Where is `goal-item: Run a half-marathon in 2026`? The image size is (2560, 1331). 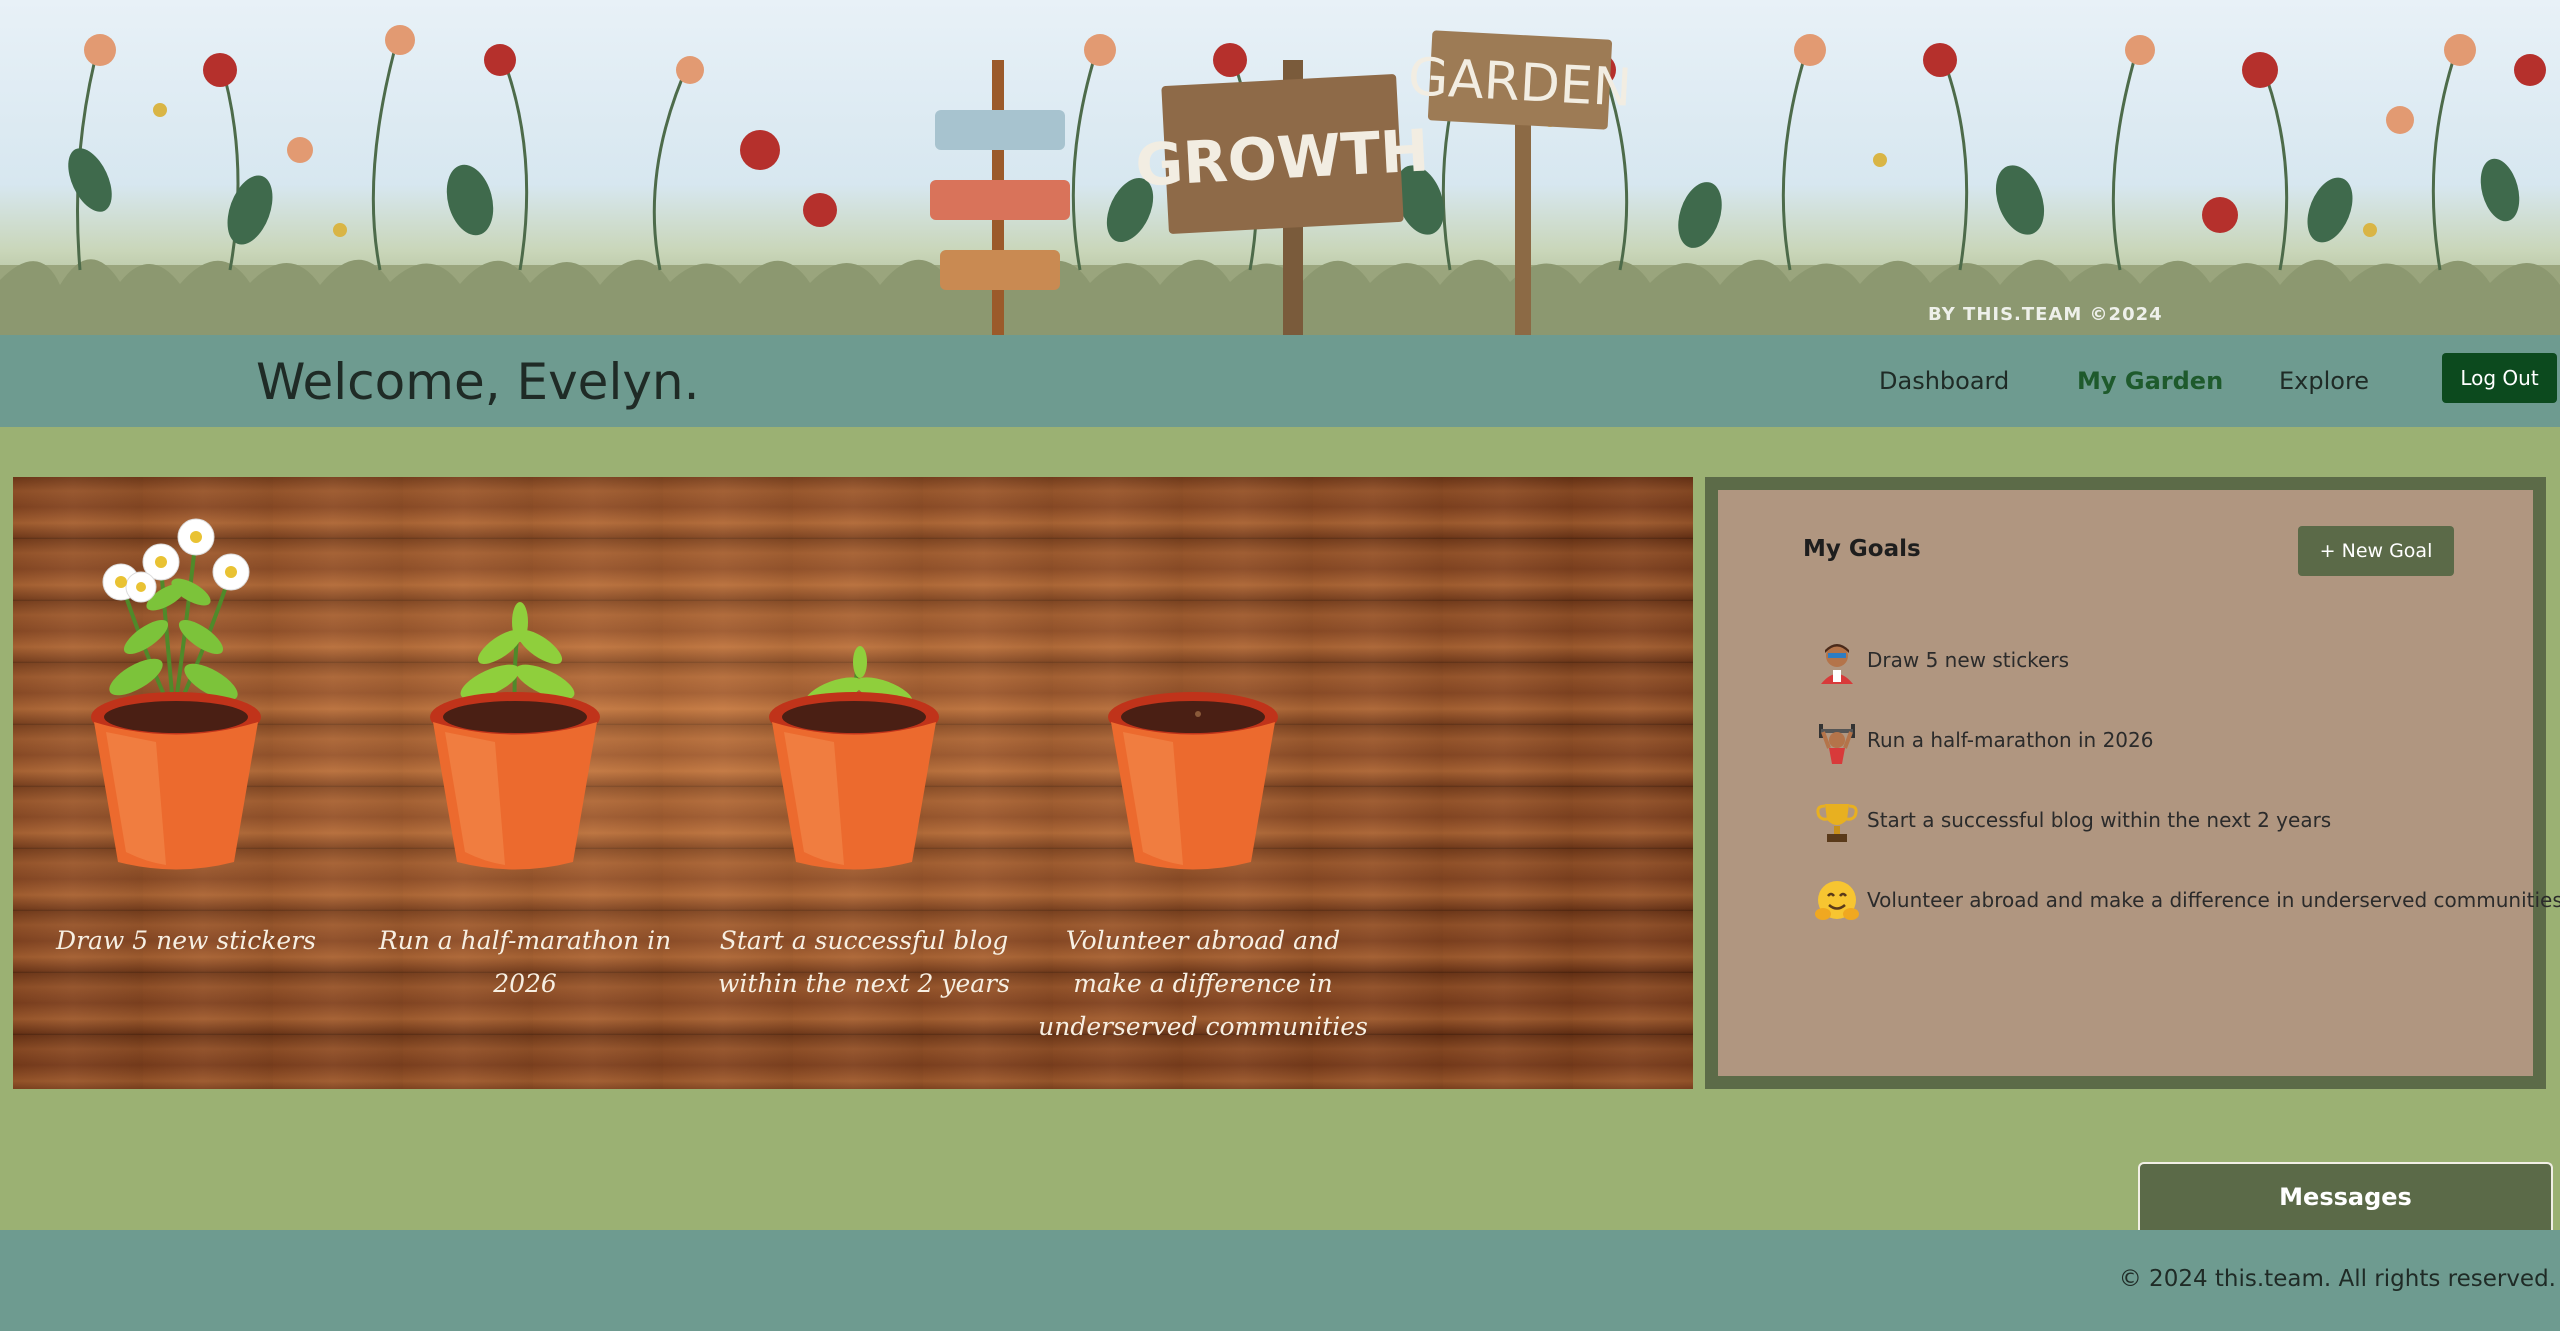 goal-item: Run a half-marathon in 2026 is located at coordinates (2186, 760).